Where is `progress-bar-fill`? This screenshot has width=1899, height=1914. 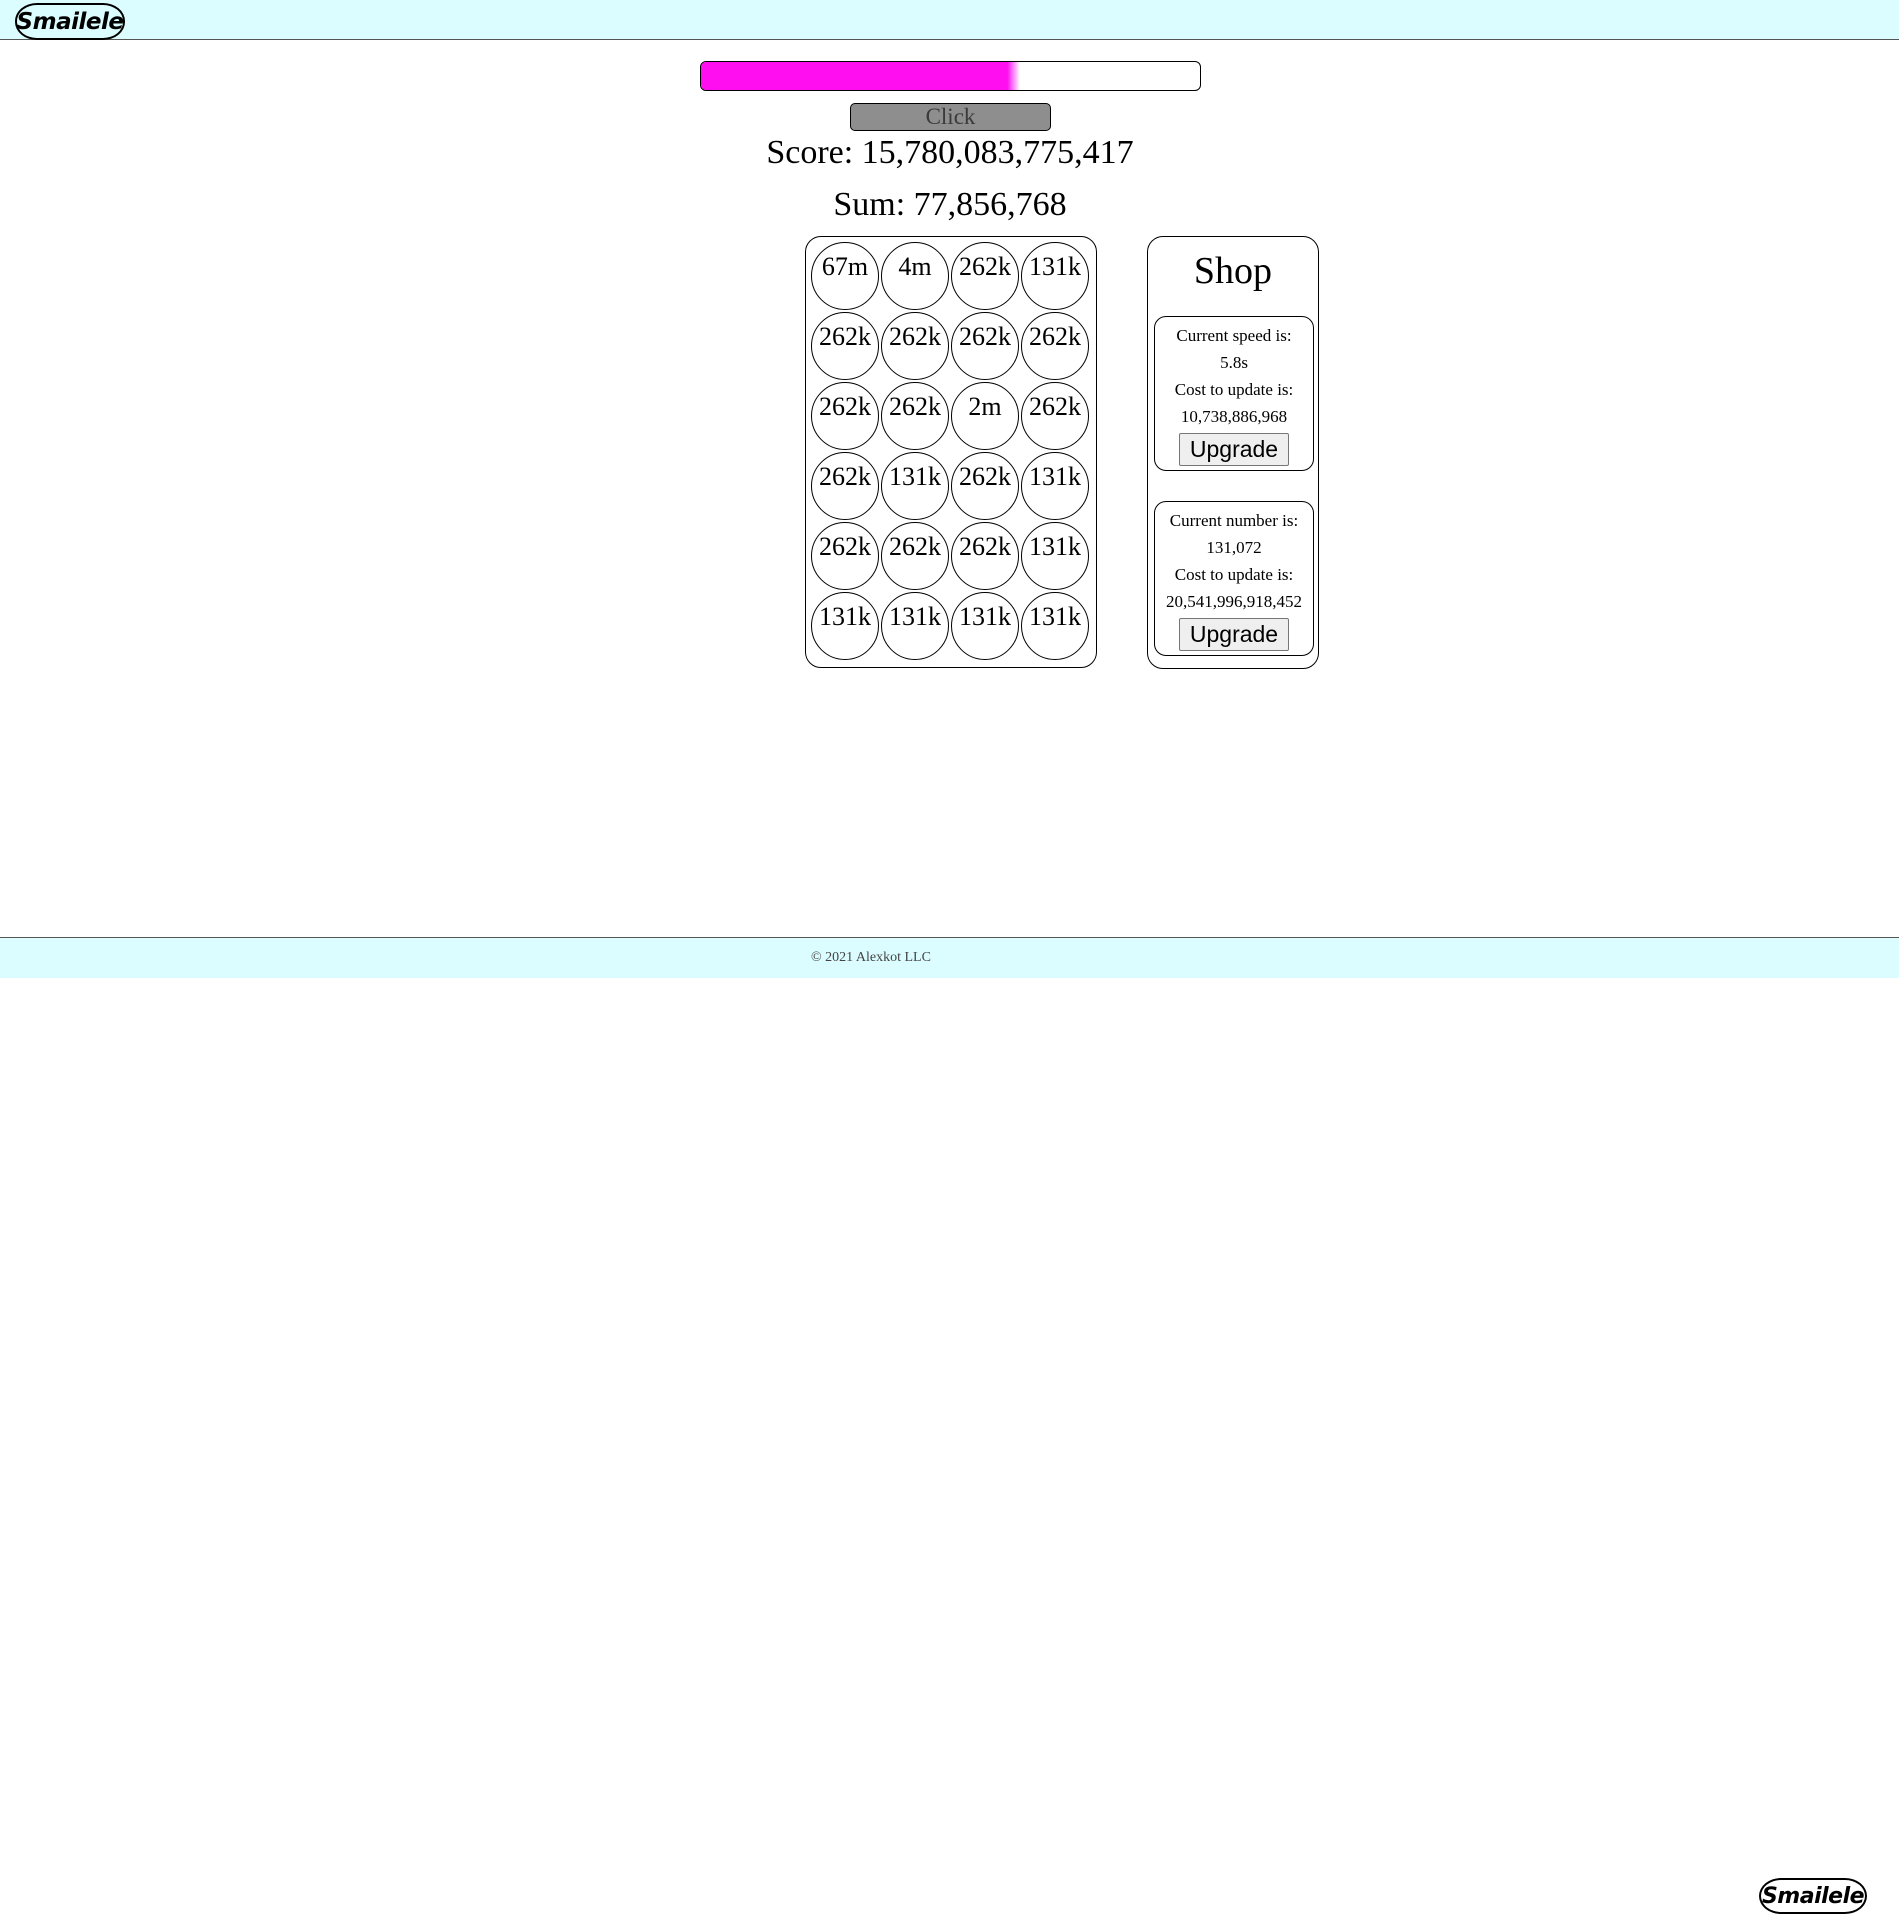
progress-bar-fill is located at coordinates (861, 76).